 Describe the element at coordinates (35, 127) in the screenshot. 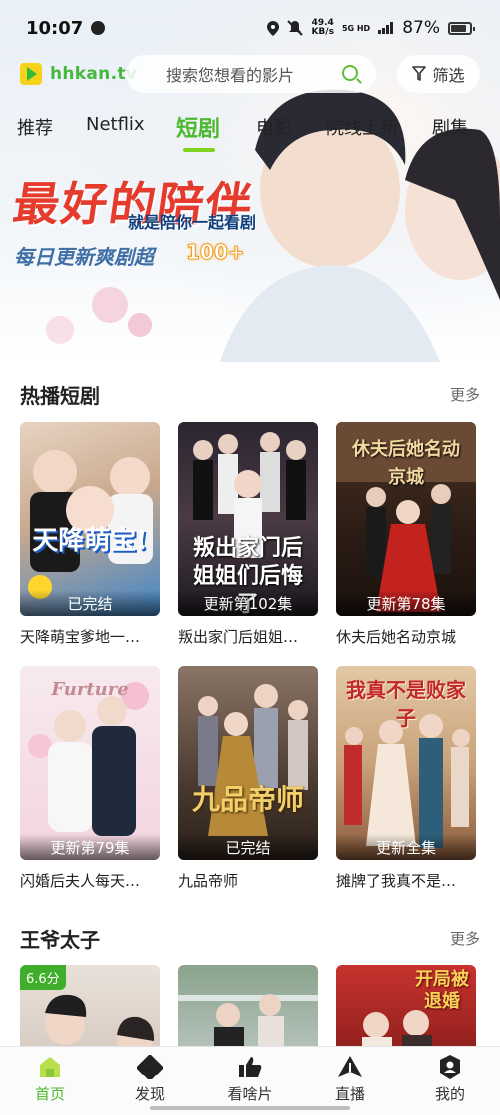

I see `tab-recommend: 推荐` at that location.